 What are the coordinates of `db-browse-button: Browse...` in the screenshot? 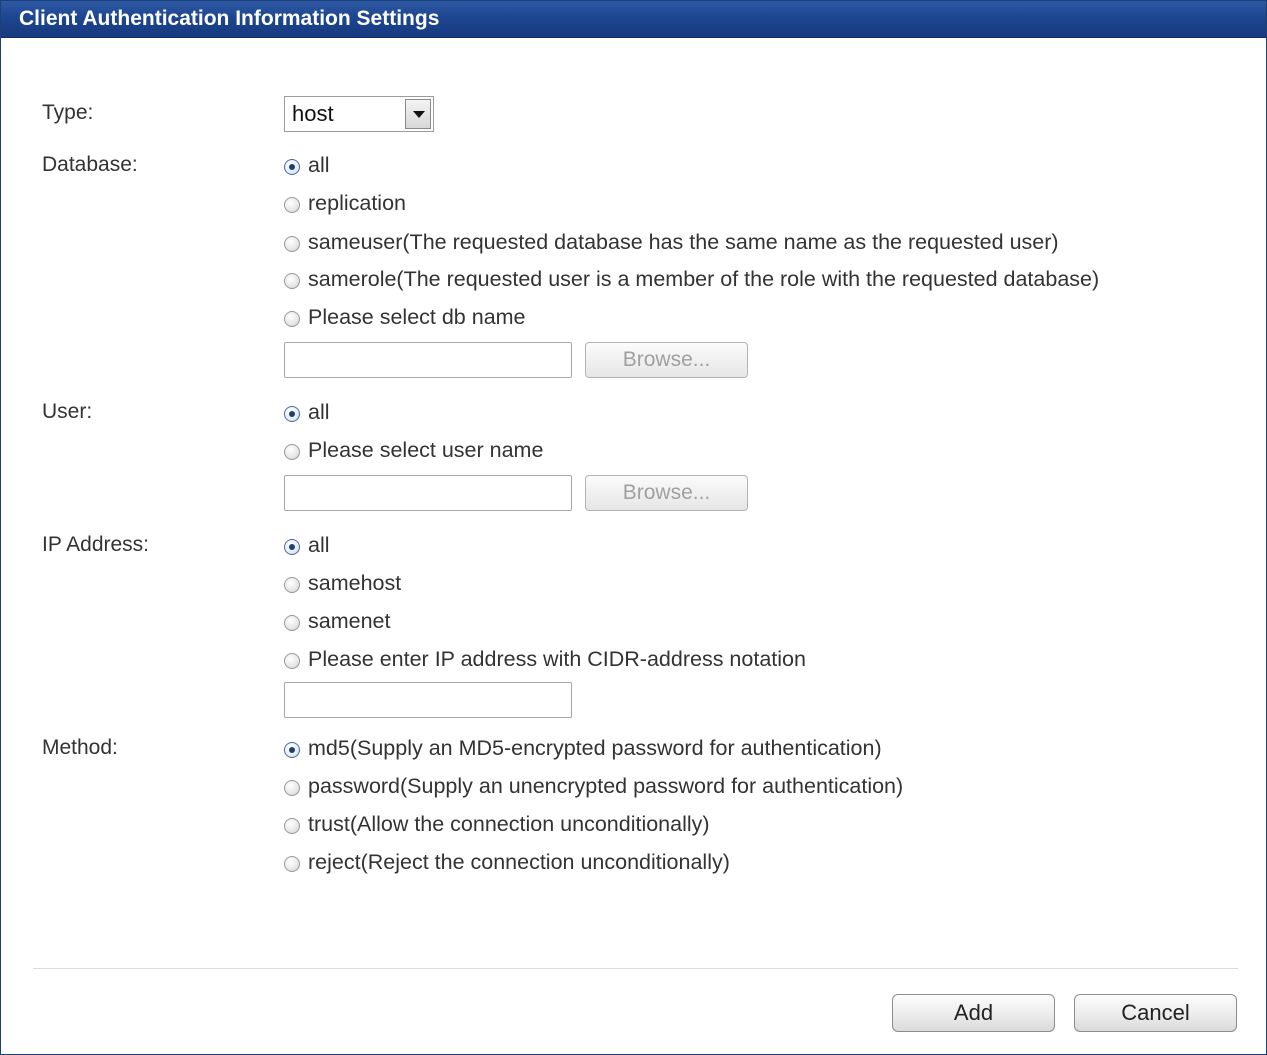 It's located at (666, 360).